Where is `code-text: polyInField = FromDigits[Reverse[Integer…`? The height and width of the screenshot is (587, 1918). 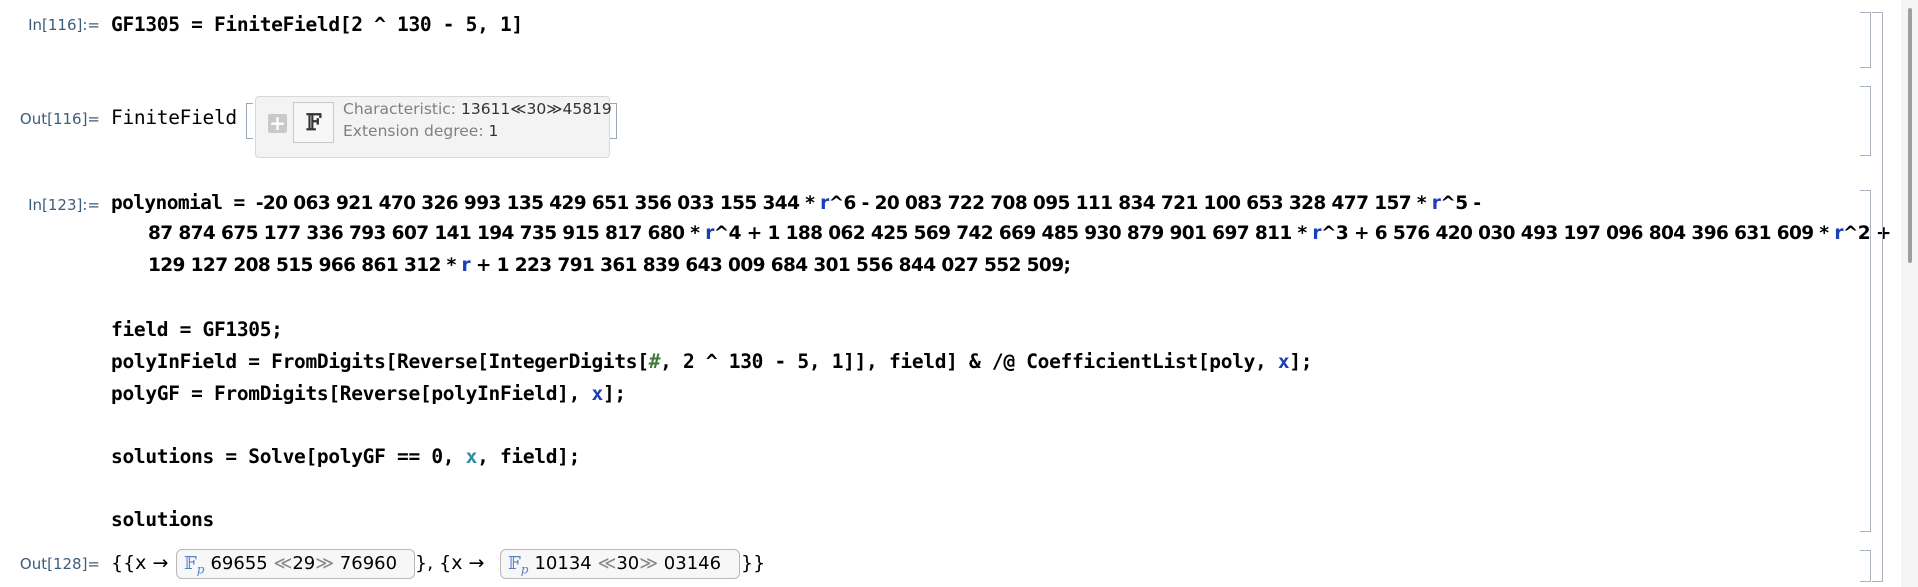 code-text: polyInField = FromDigits[Reverse[Integer… is located at coordinates (380, 361).